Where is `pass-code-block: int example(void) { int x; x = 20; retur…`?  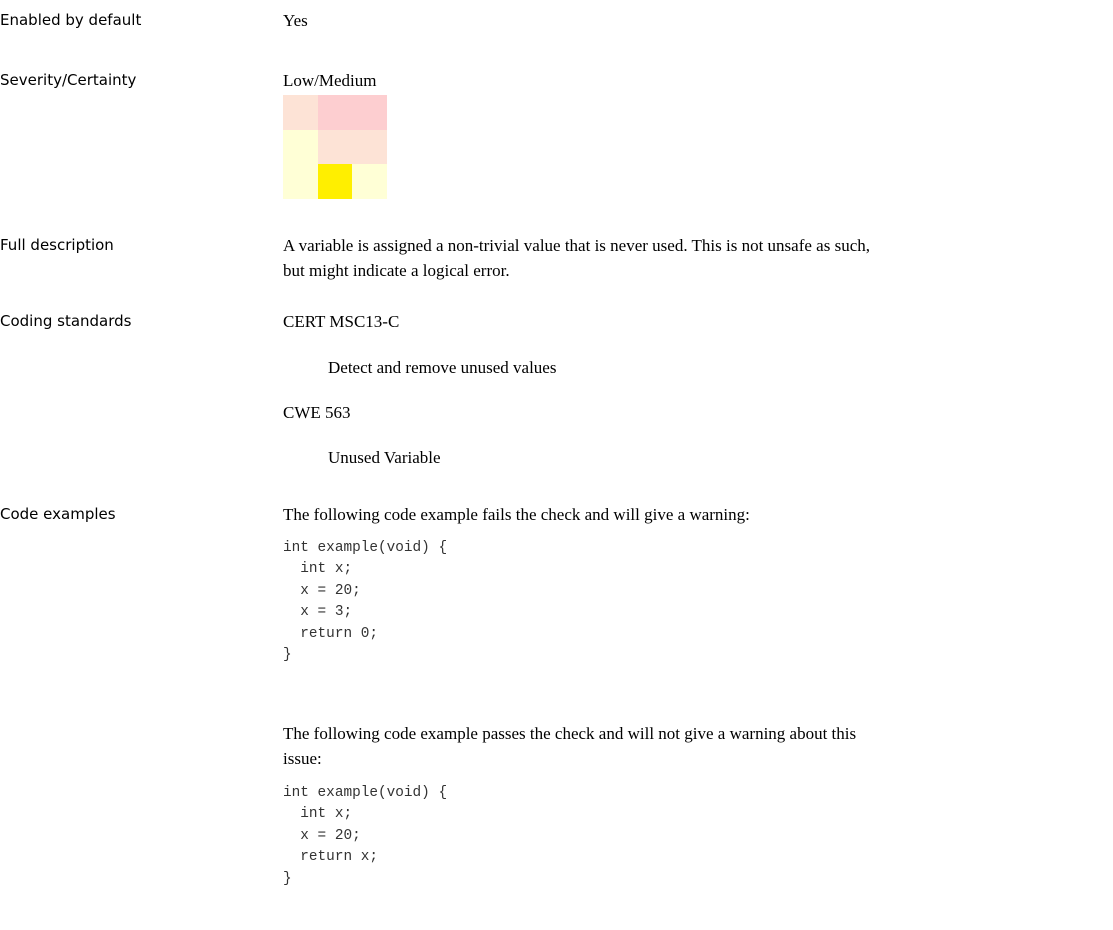 pass-code-block: int example(void) { int x; x = 20; retur… is located at coordinates (365, 836).